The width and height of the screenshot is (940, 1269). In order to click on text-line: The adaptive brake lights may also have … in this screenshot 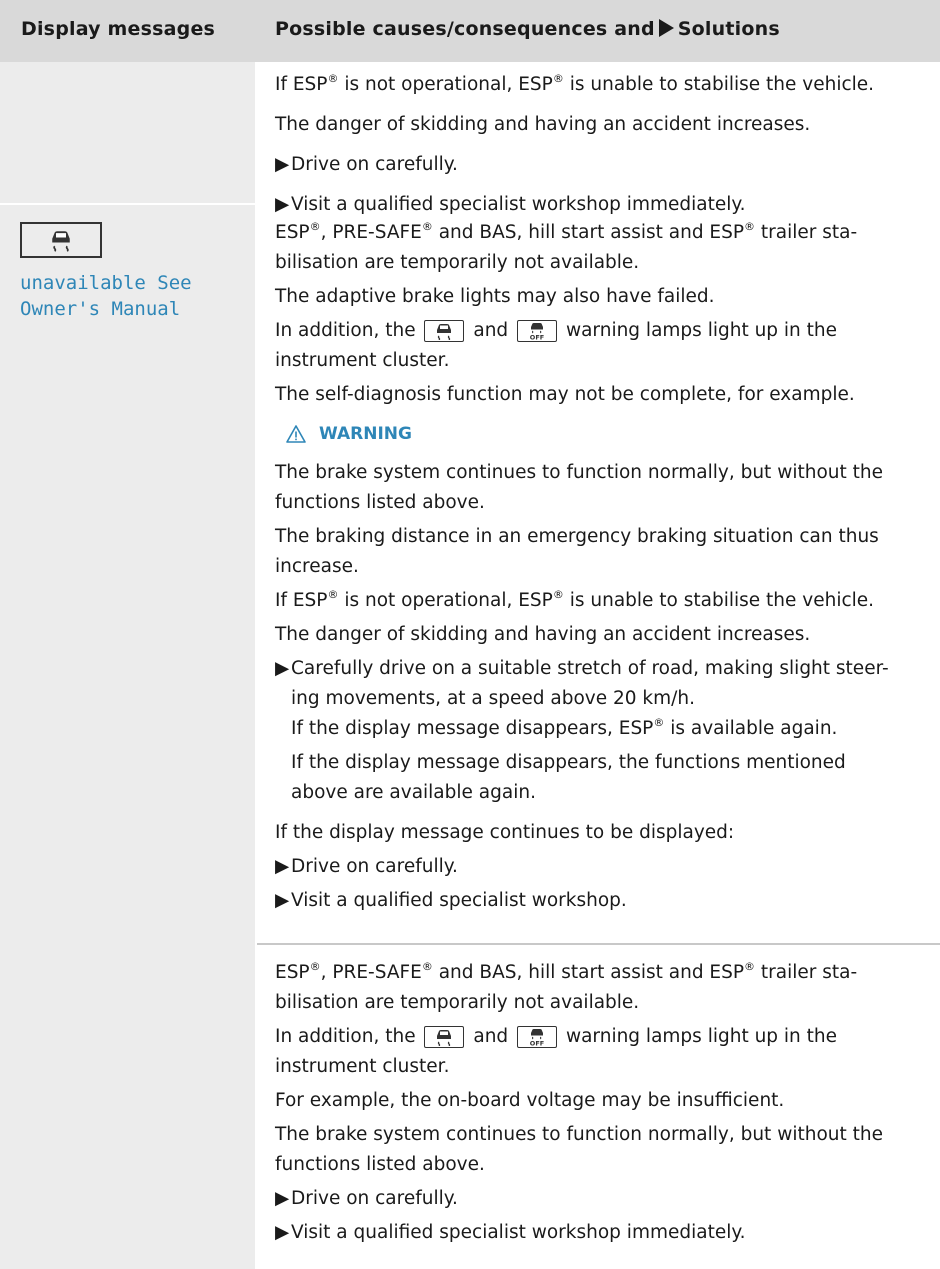, I will do `click(495, 296)`.